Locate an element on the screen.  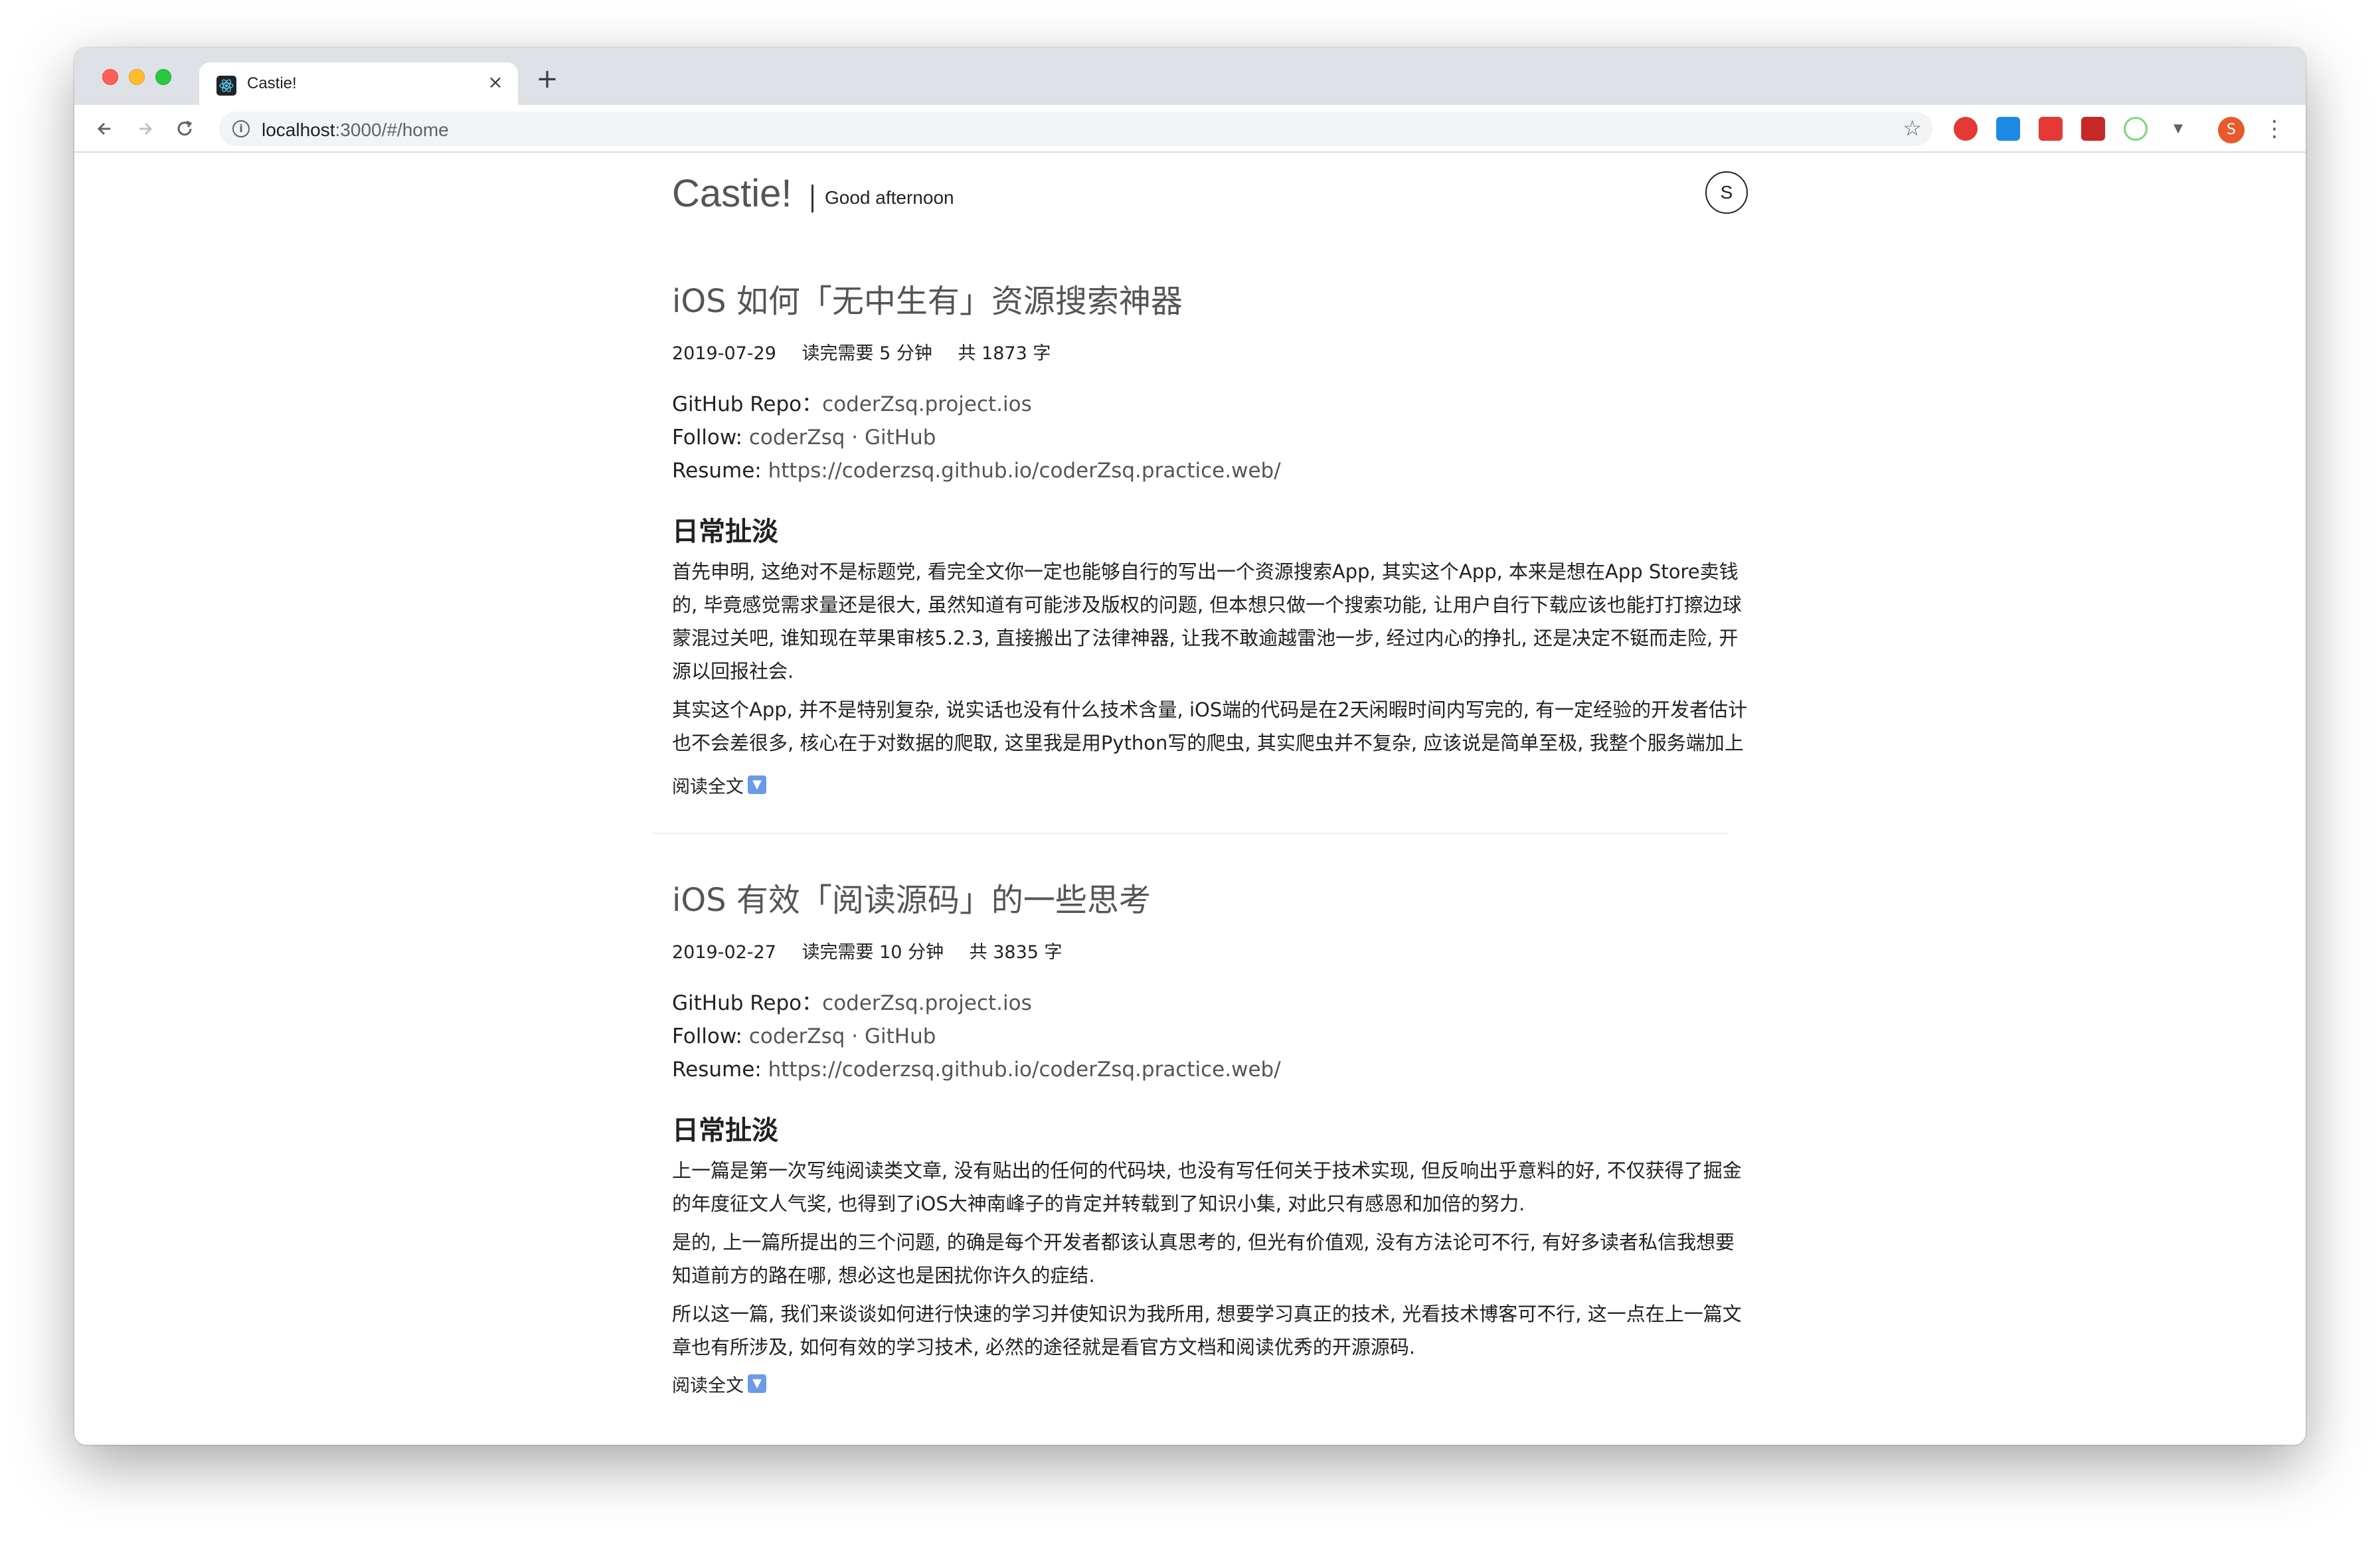
extension-fe-icon is located at coordinates (2051, 129).